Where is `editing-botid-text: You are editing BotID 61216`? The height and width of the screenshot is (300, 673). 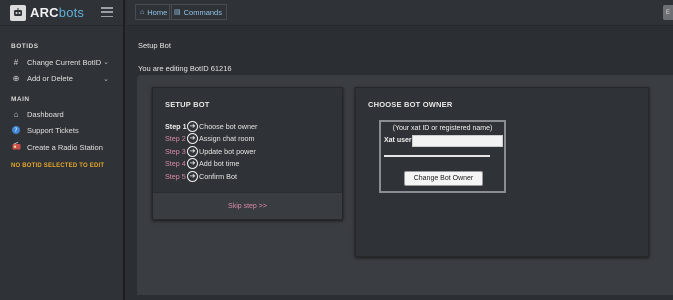
editing-botid-text: You are editing BotID 61216 is located at coordinates (185, 68).